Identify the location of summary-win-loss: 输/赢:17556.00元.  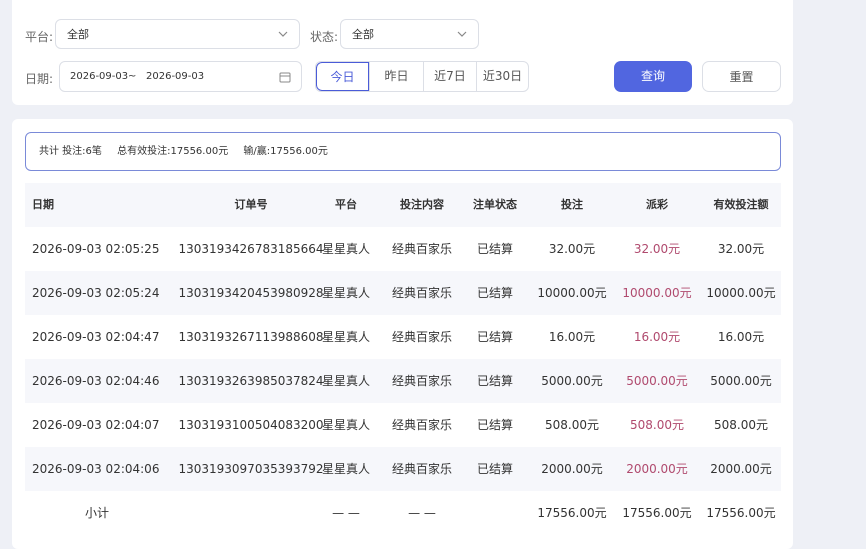
(285, 151).